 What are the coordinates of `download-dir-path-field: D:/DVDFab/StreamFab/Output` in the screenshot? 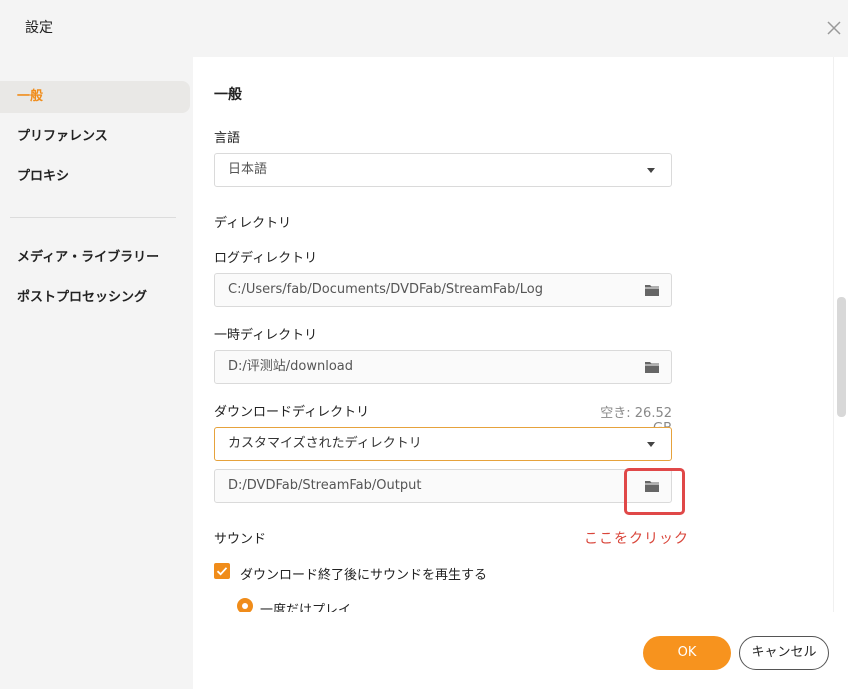 It's located at (443, 486).